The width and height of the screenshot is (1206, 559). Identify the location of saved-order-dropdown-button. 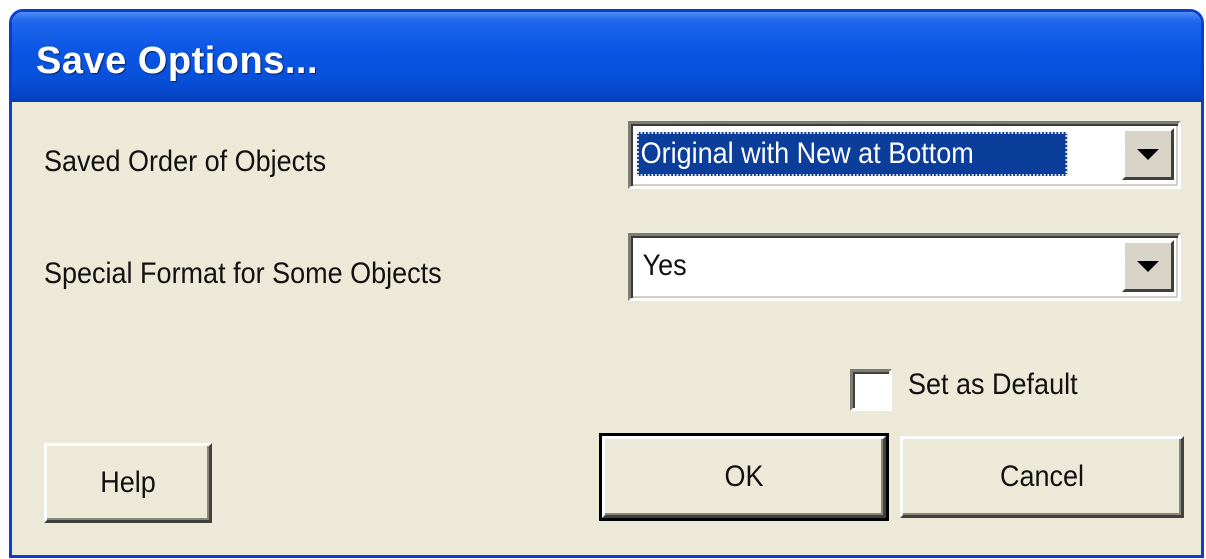
(1148, 154).